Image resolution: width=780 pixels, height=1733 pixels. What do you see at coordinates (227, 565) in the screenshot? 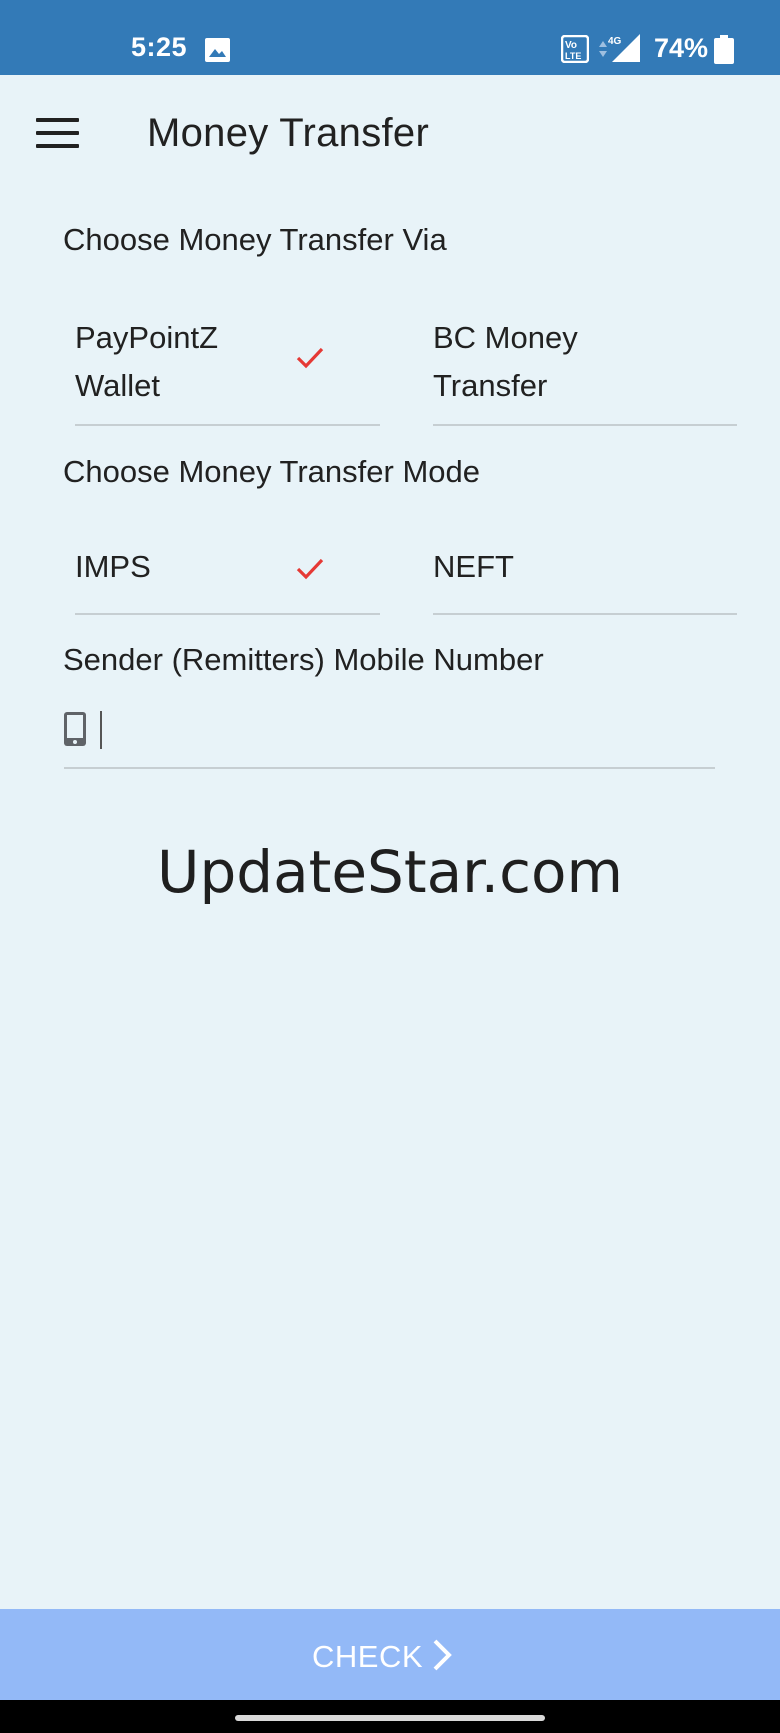
I see `option-imps: IMPS` at bounding box center [227, 565].